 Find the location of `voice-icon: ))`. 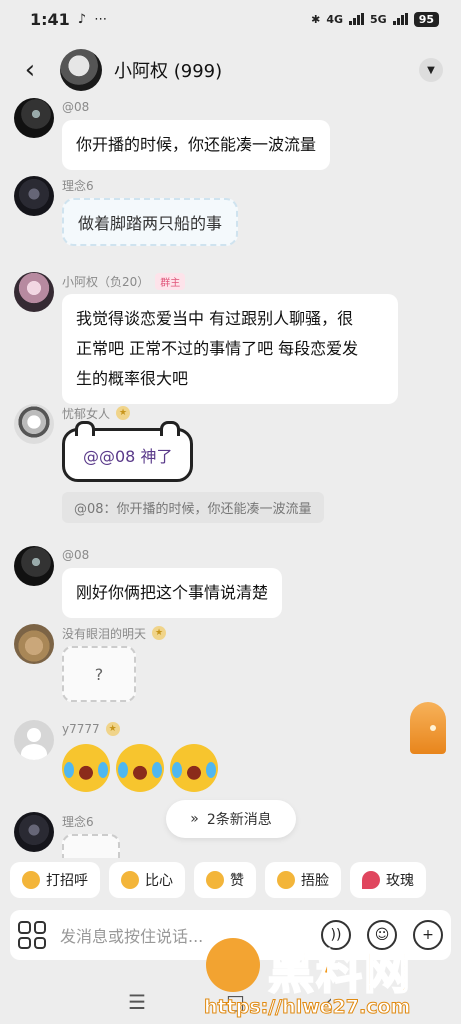

voice-icon: )) is located at coordinates (336, 935).